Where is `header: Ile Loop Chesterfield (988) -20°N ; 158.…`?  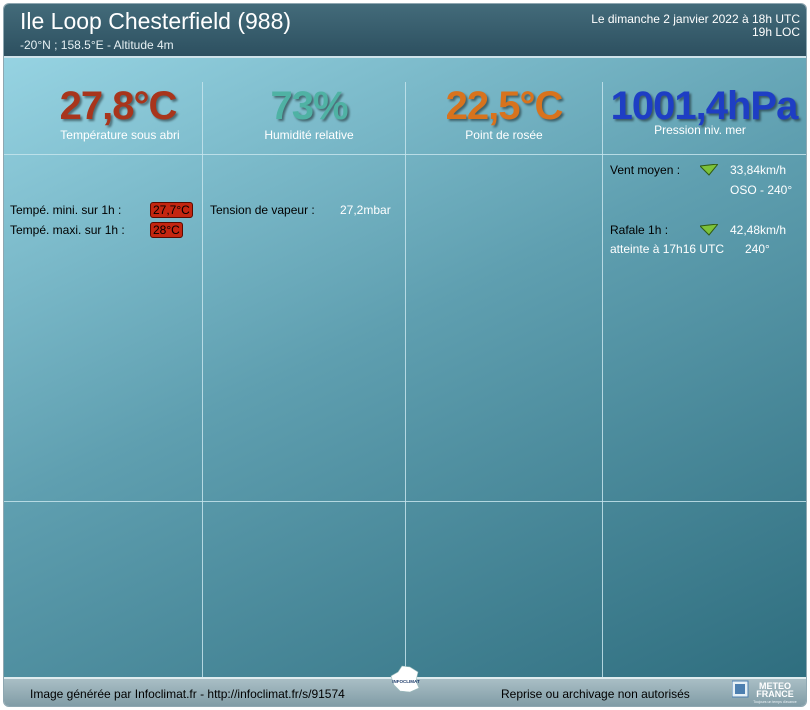 header: Ile Loop Chesterfield (988) -20°N ; 158.… is located at coordinates (405, 31).